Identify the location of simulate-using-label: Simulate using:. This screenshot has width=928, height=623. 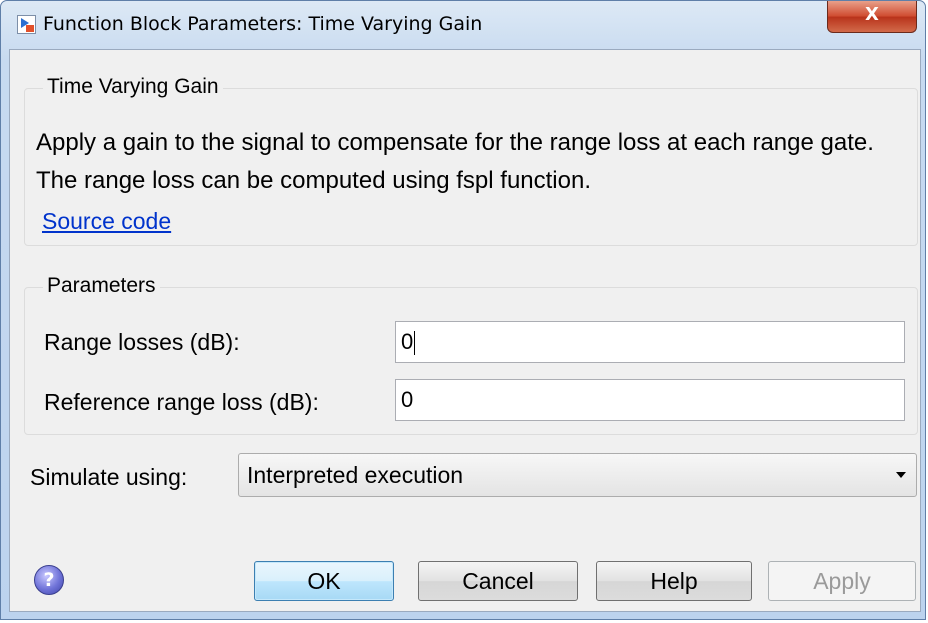
(109, 477).